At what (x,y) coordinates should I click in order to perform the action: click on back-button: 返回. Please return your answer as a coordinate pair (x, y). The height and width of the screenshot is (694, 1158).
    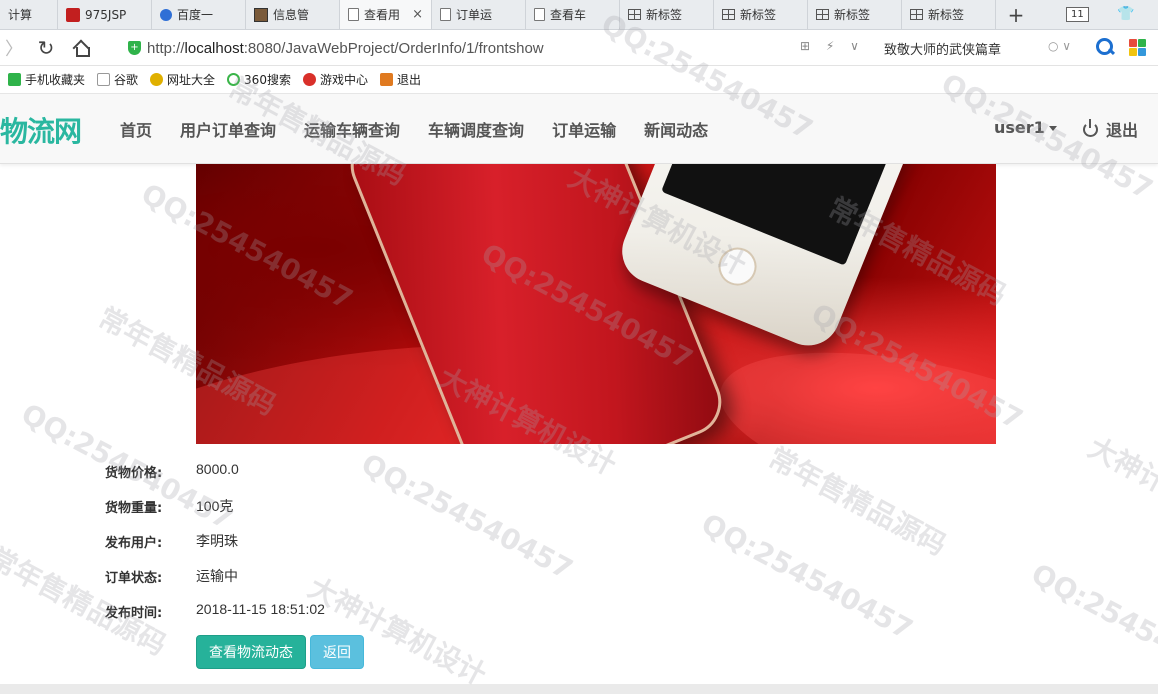
    Looking at the image, I should click on (337, 652).